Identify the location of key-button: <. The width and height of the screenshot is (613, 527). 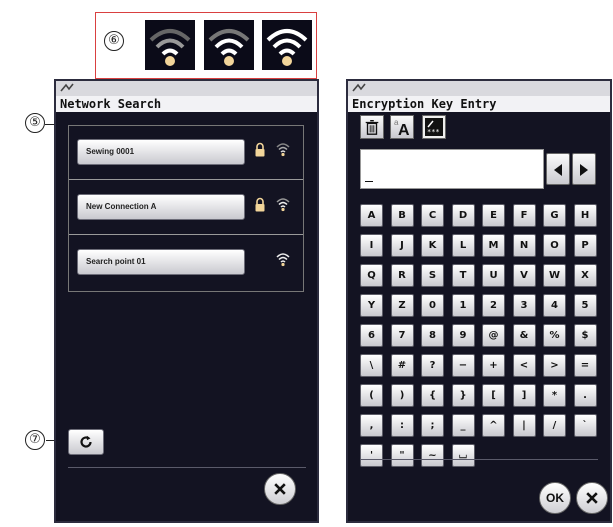
(524, 365).